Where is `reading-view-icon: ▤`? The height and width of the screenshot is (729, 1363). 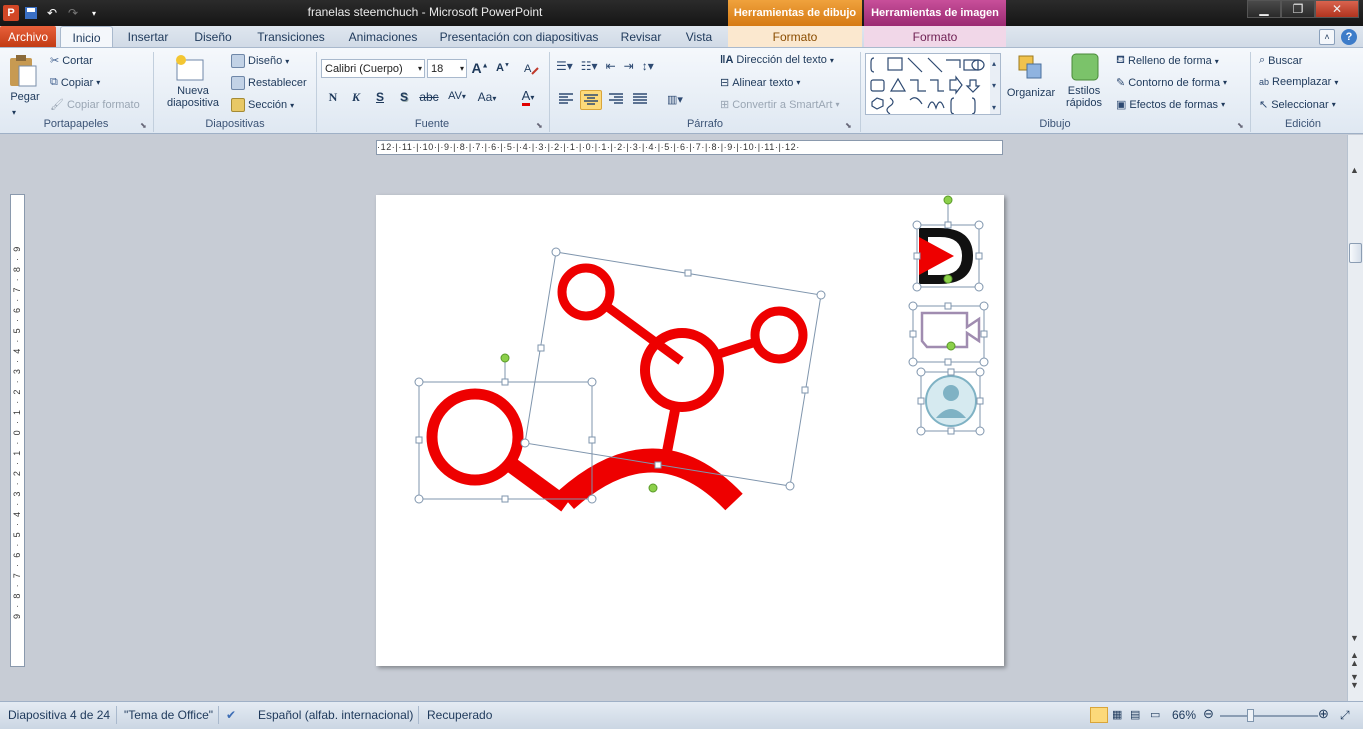
reading-view-icon: ▤ is located at coordinates (1135, 714).